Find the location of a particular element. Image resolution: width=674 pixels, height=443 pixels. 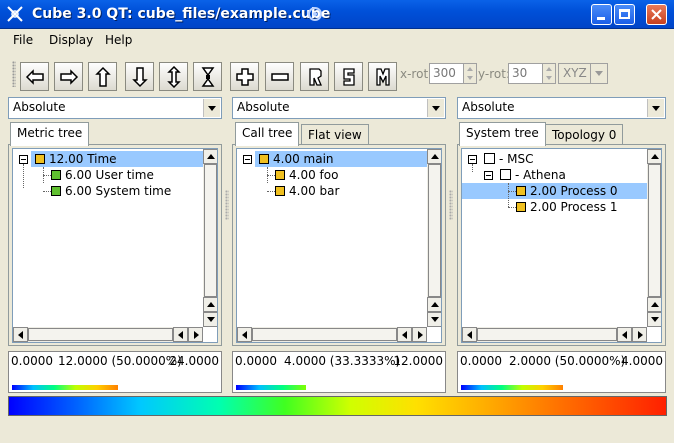

tree-row-time: 12.00 Time is located at coordinates (117, 159).